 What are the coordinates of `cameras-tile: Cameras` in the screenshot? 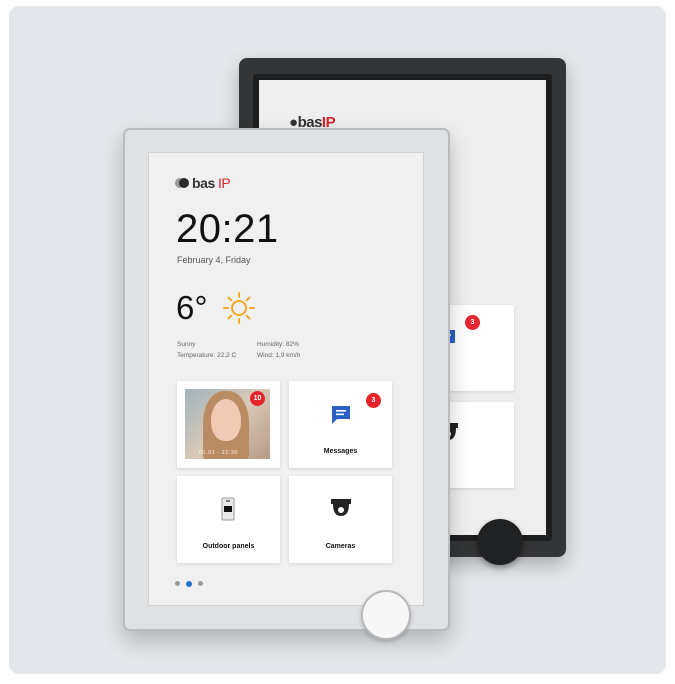 It's located at (340, 519).